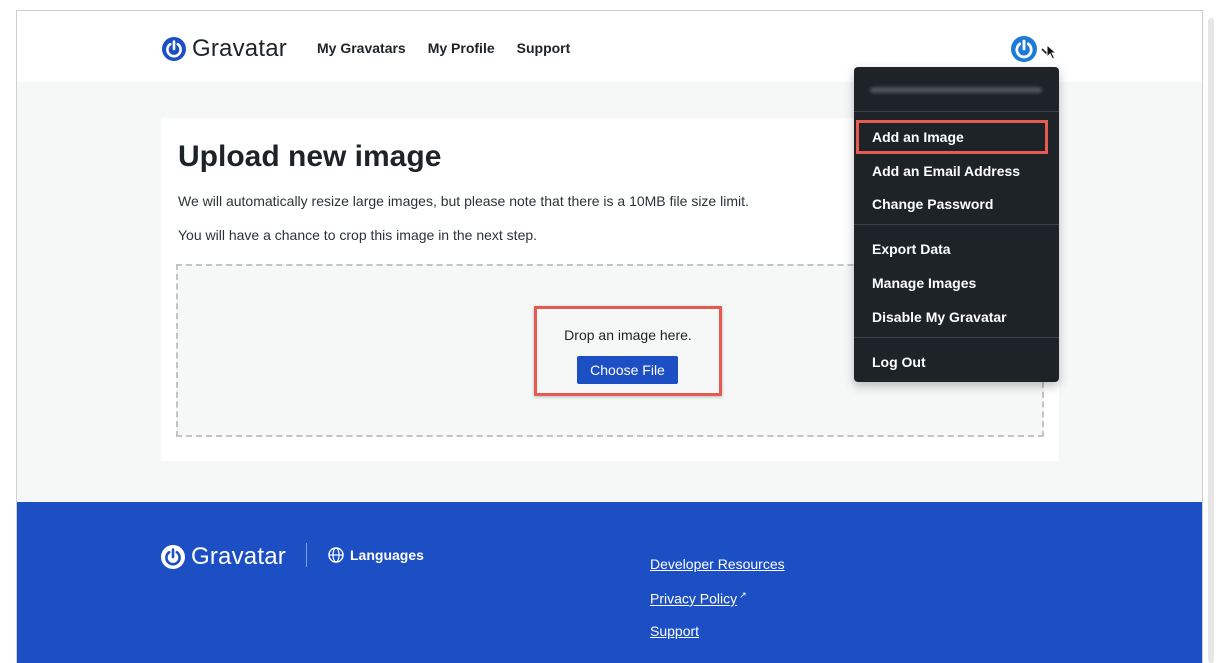 The image size is (1219, 663). I want to click on languages-button: Languages, so click(376, 555).